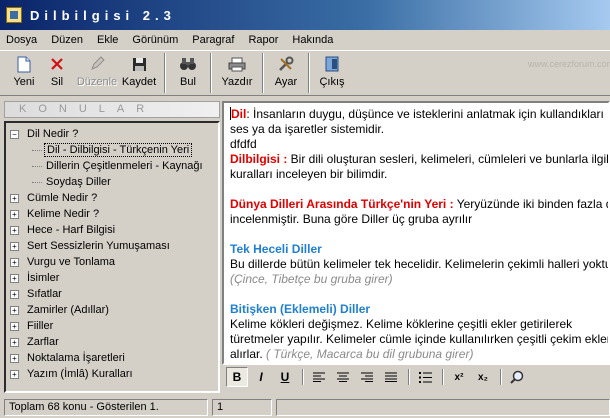  I want to click on printer-icon, so click(237, 64).